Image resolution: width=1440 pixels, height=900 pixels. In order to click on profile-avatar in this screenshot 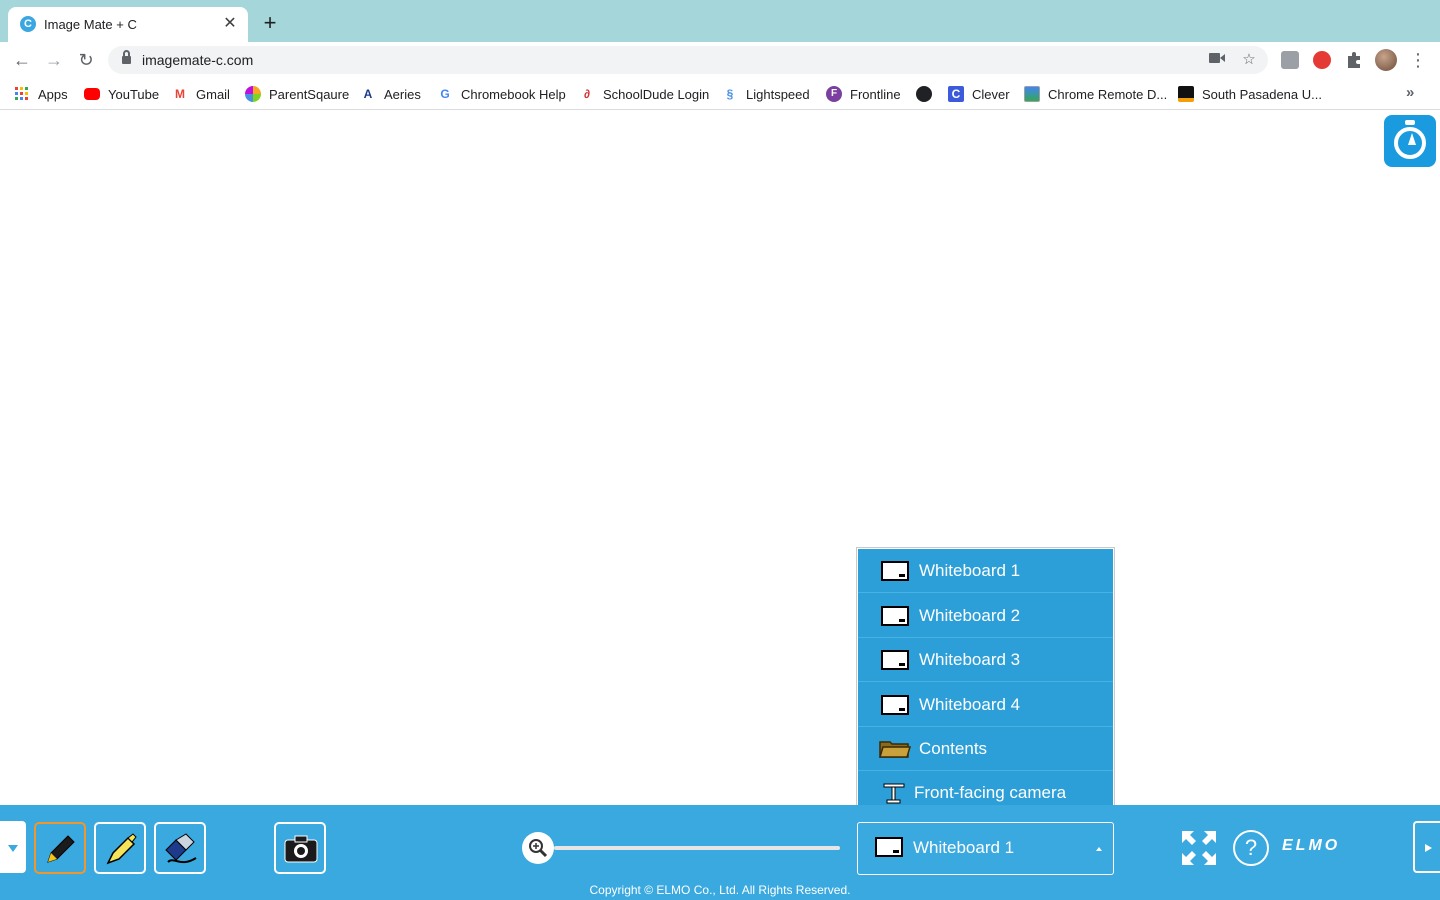, I will do `click(1386, 60)`.